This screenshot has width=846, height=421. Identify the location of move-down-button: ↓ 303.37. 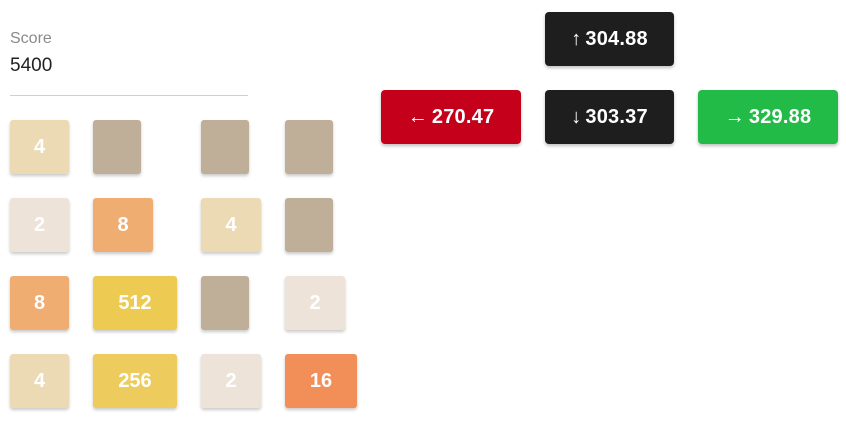
(609, 117).